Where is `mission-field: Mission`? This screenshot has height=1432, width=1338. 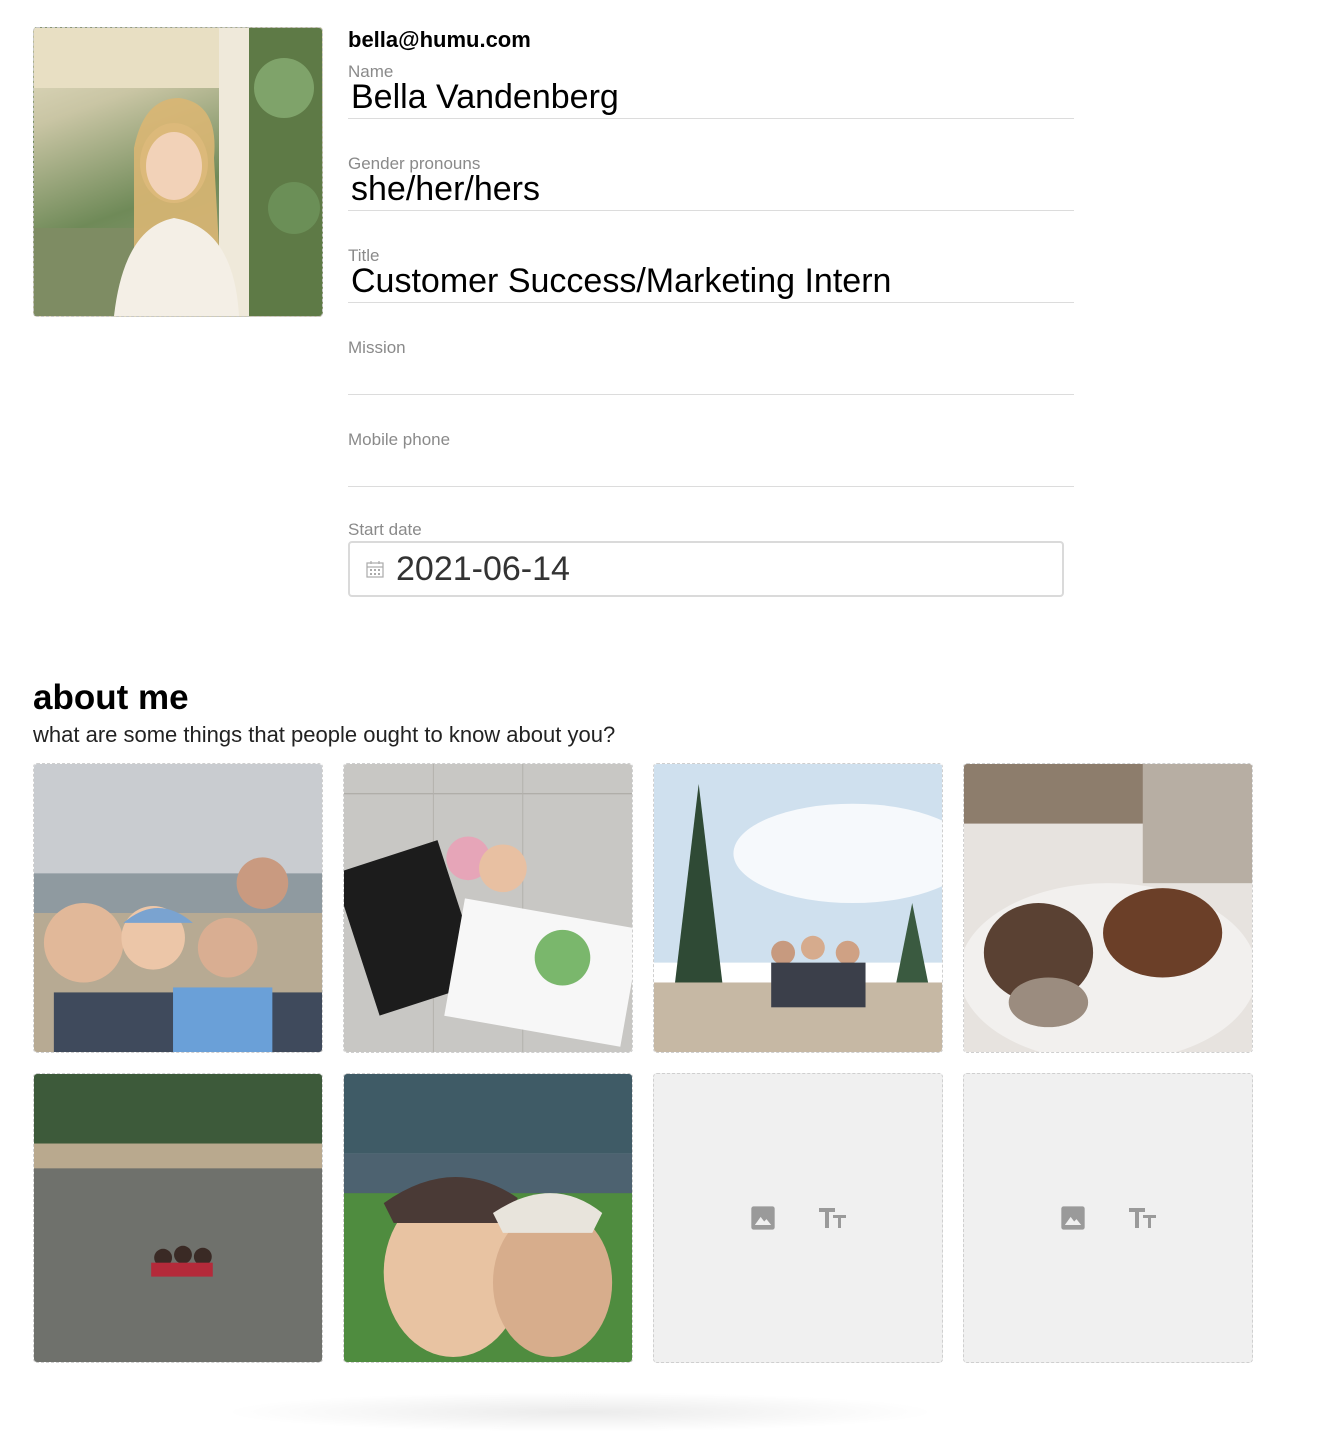
mission-field: Mission is located at coordinates (712, 366).